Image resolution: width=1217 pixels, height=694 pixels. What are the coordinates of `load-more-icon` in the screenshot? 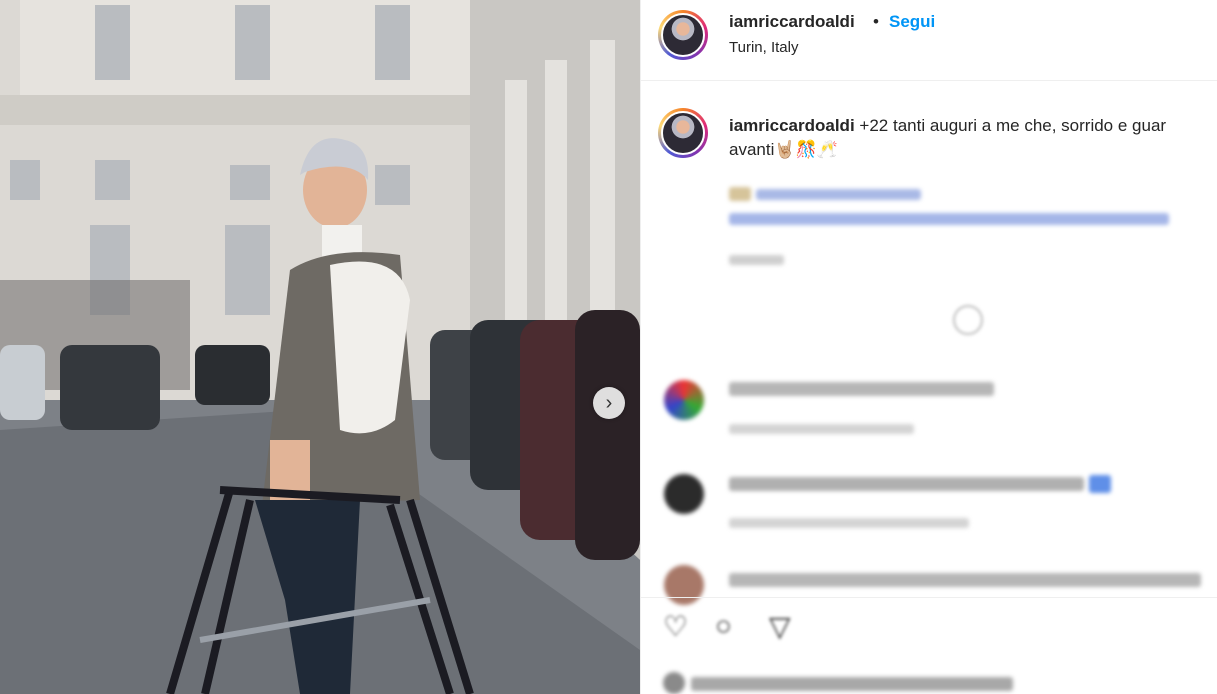 It's located at (968, 320).